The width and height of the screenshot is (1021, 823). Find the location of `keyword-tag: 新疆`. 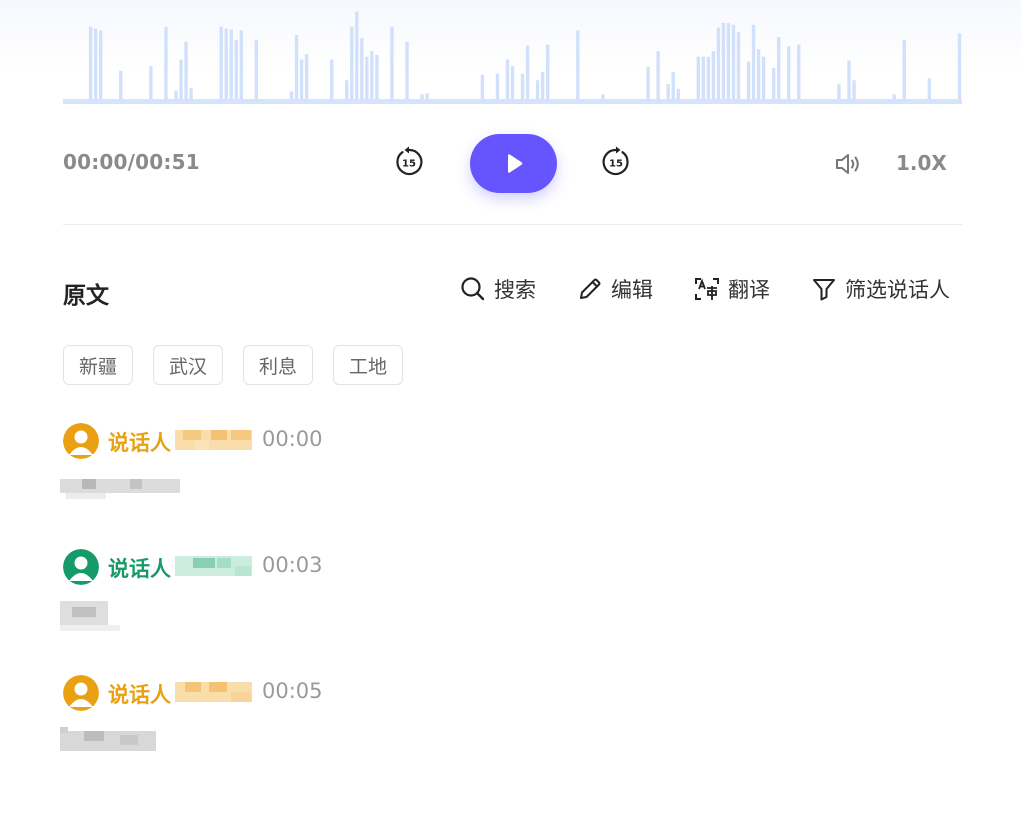

keyword-tag: 新疆 is located at coordinates (98, 365).